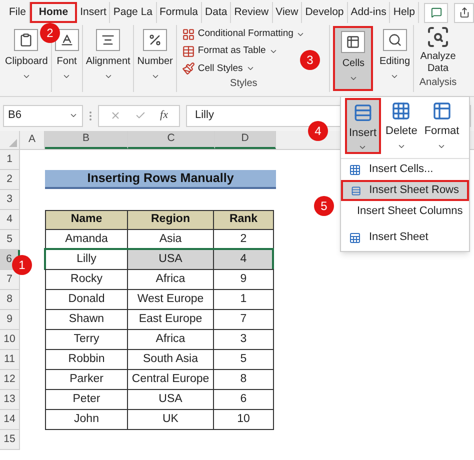 The image size is (474, 460). Describe the element at coordinates (93, 12) in the screenshot. I see `ribbon-tab: Insert` at that location.